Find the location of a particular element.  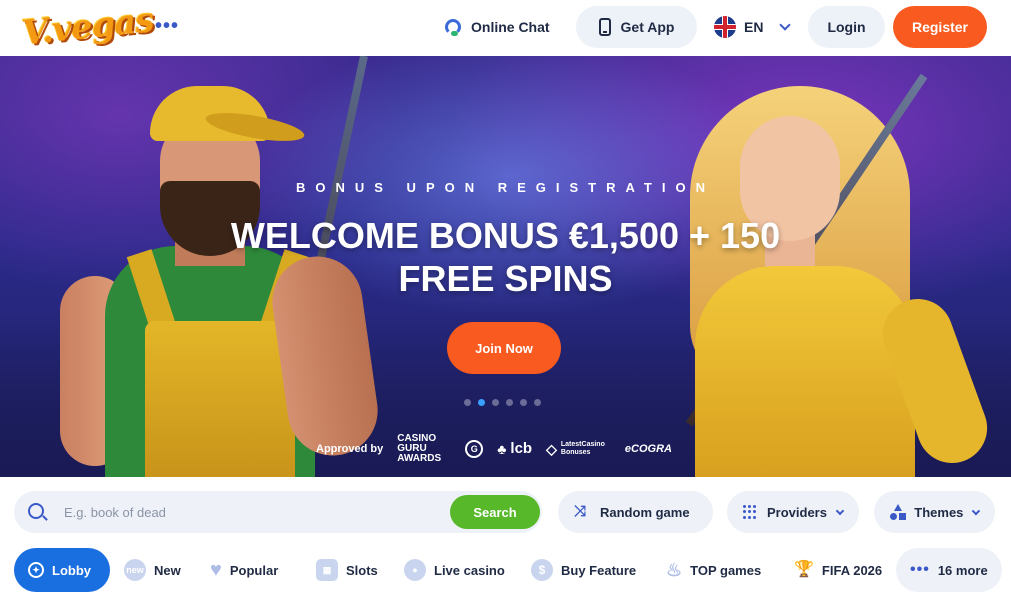

ecogra-logo: eCOGRA is located at coordinates (648, 449).